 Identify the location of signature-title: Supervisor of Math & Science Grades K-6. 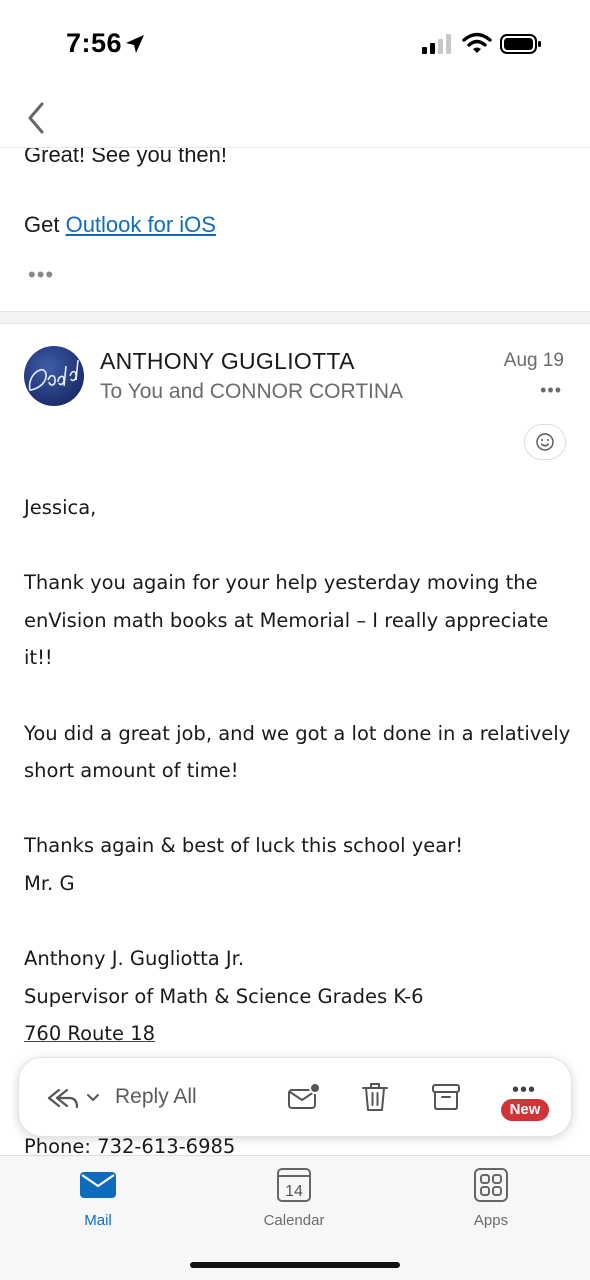
(224, 996).